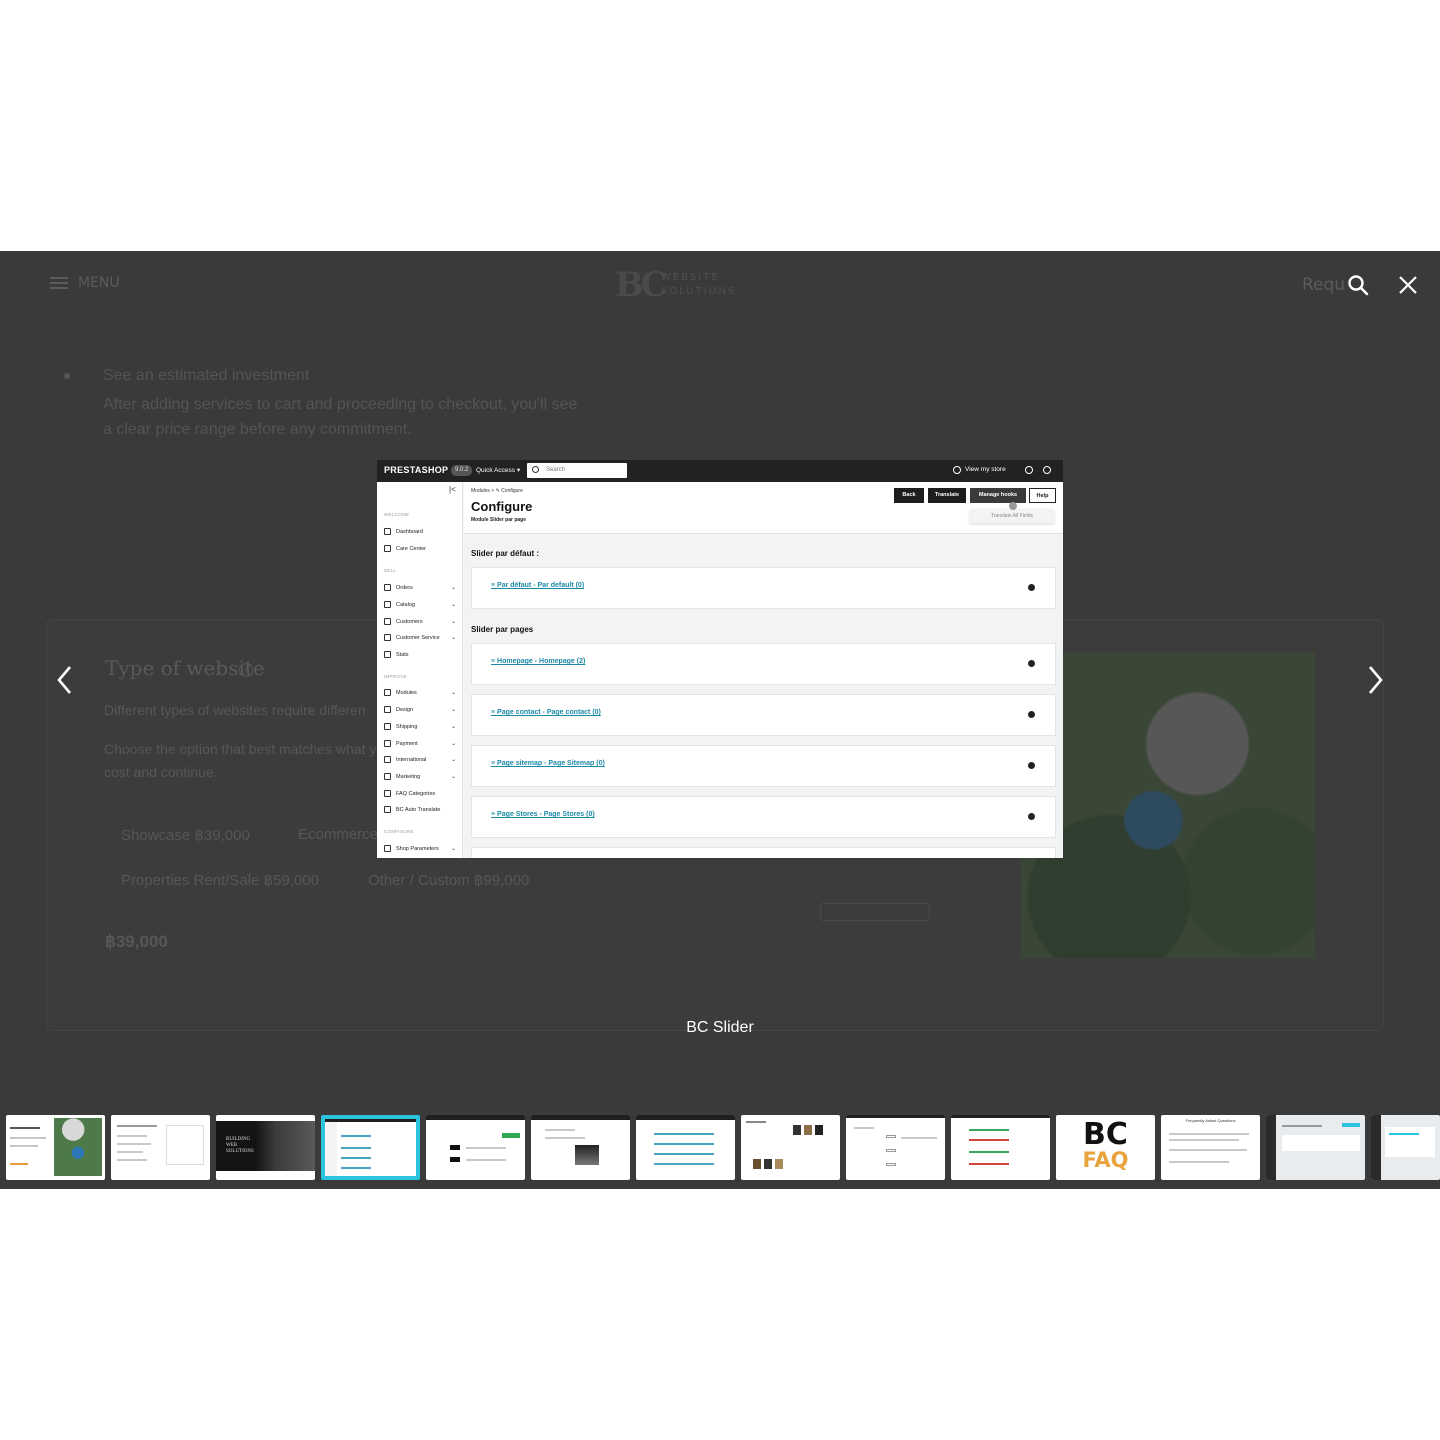  I want to click on marketing-icon, so click(387, 777).